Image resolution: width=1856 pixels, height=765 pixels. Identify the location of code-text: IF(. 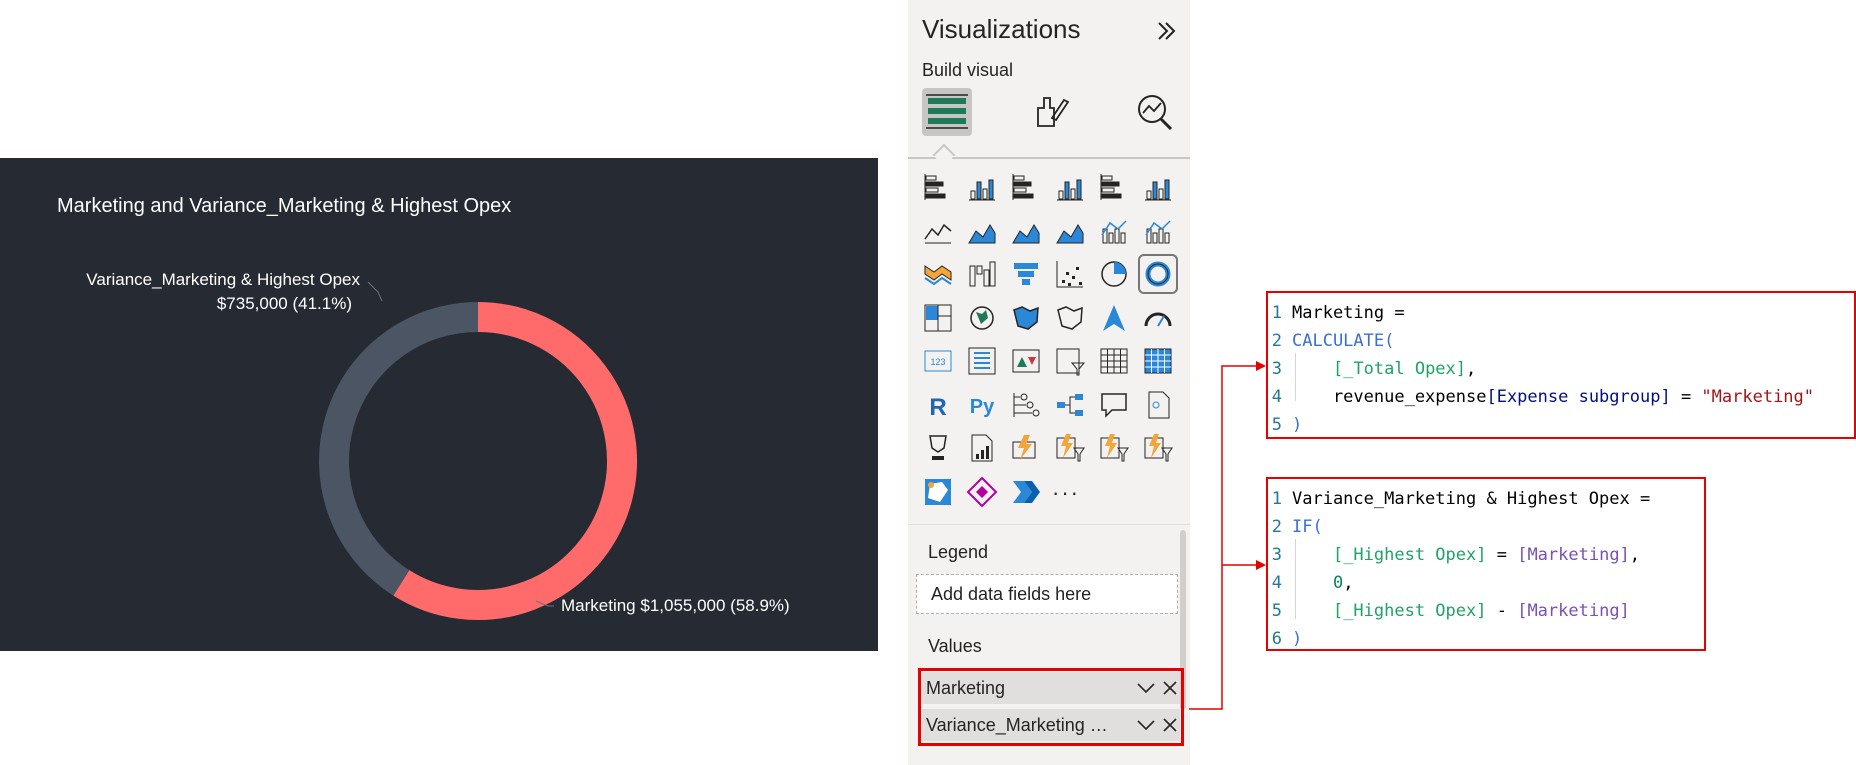
(1307, 527).